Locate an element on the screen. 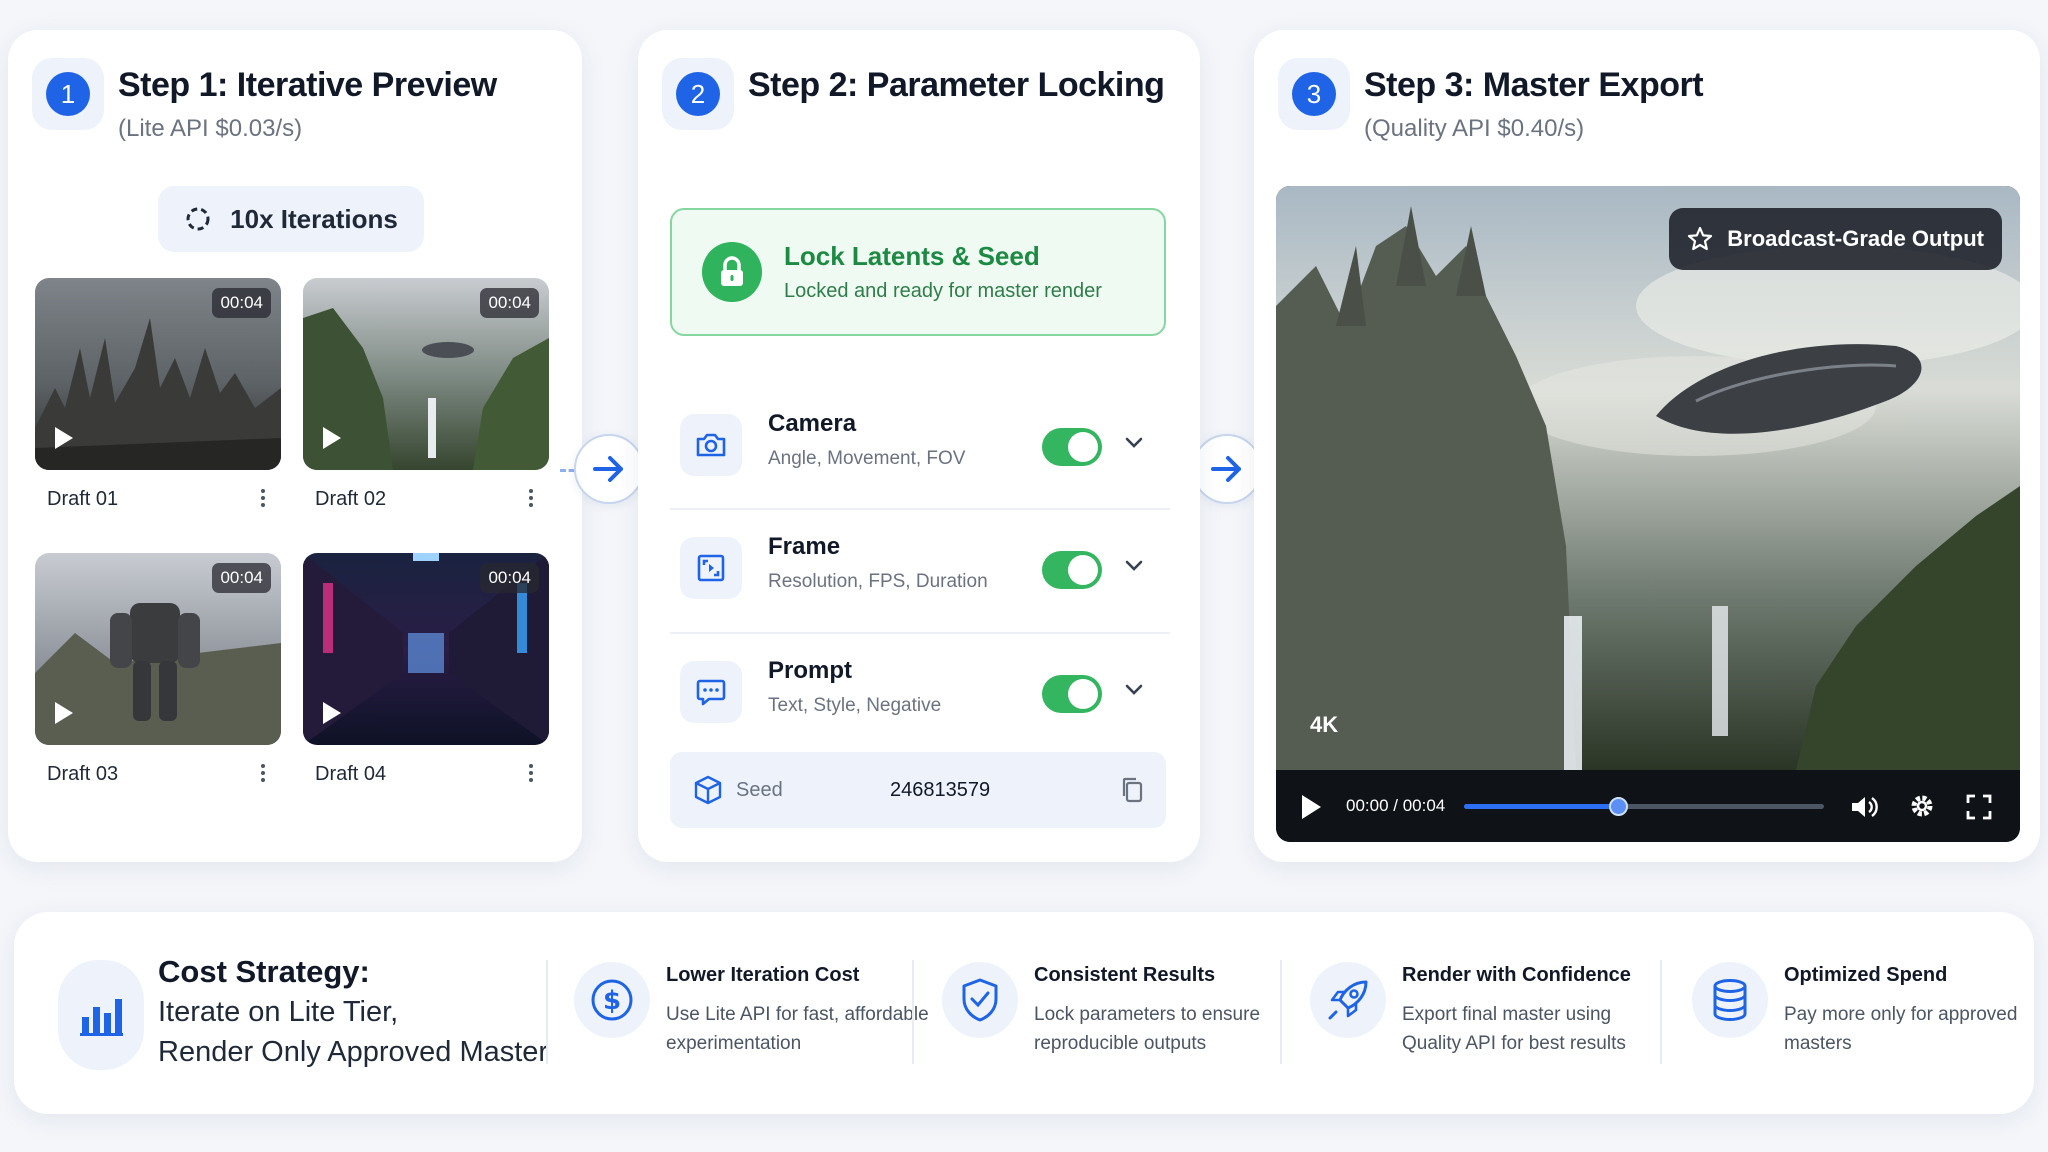 The width and height of the screenshot is (2048, 1152). draft-thumbnail-04: 00:04 is located at coordinates (426, 649).